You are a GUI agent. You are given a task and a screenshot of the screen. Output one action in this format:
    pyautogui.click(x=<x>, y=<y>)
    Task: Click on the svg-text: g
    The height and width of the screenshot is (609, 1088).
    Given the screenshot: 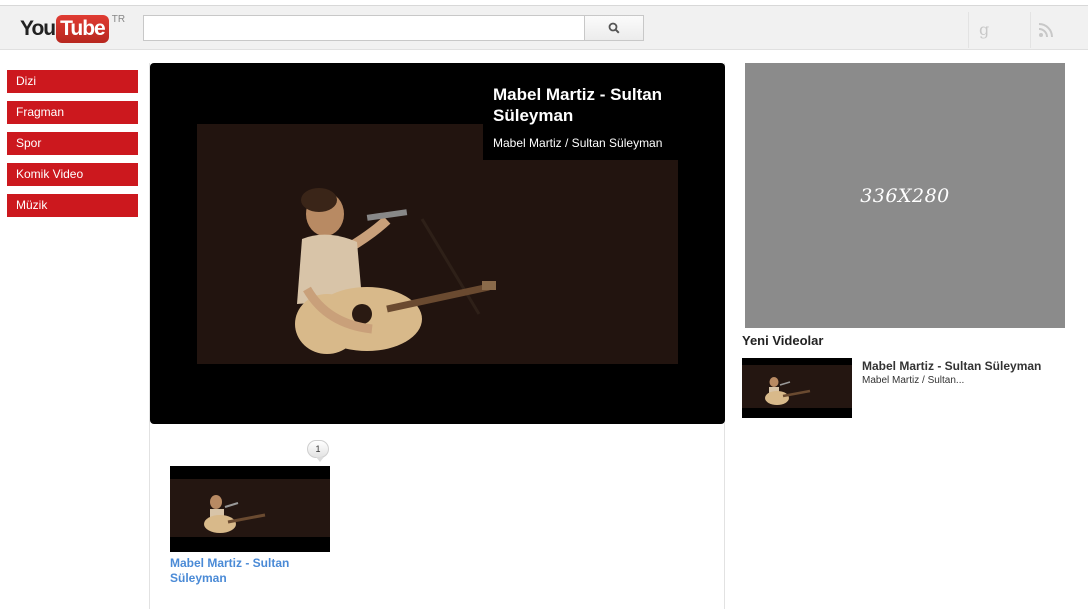 What is the action you would take?
    pyautogui.click(x=984, y=30)
    